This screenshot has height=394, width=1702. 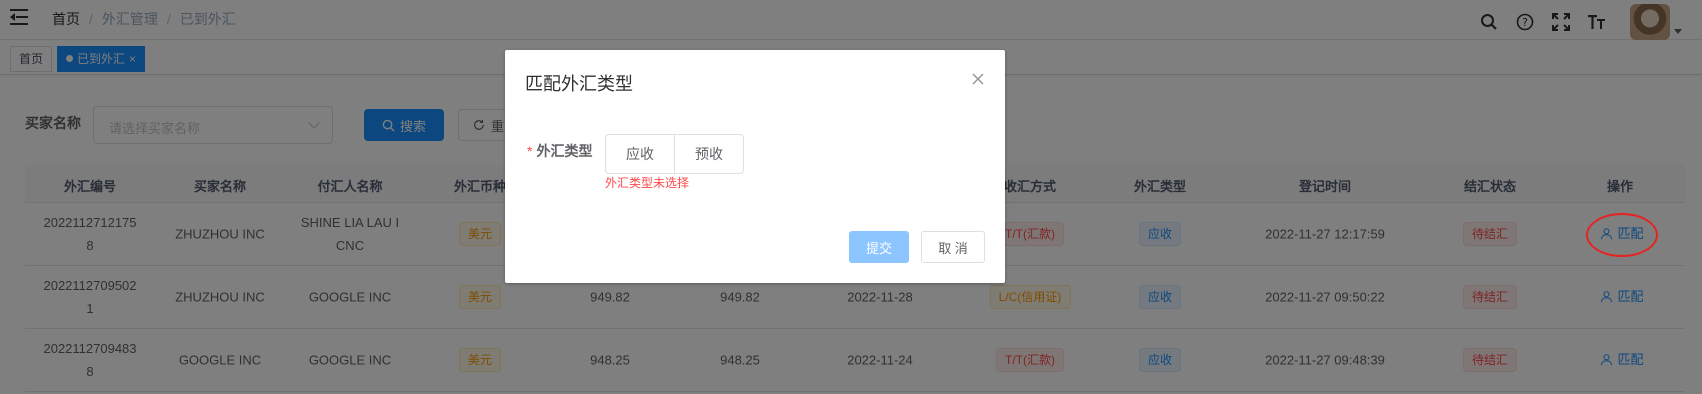 I want to click on forex-type-radio-group: 应收 预收, so click(x=674, y=154).